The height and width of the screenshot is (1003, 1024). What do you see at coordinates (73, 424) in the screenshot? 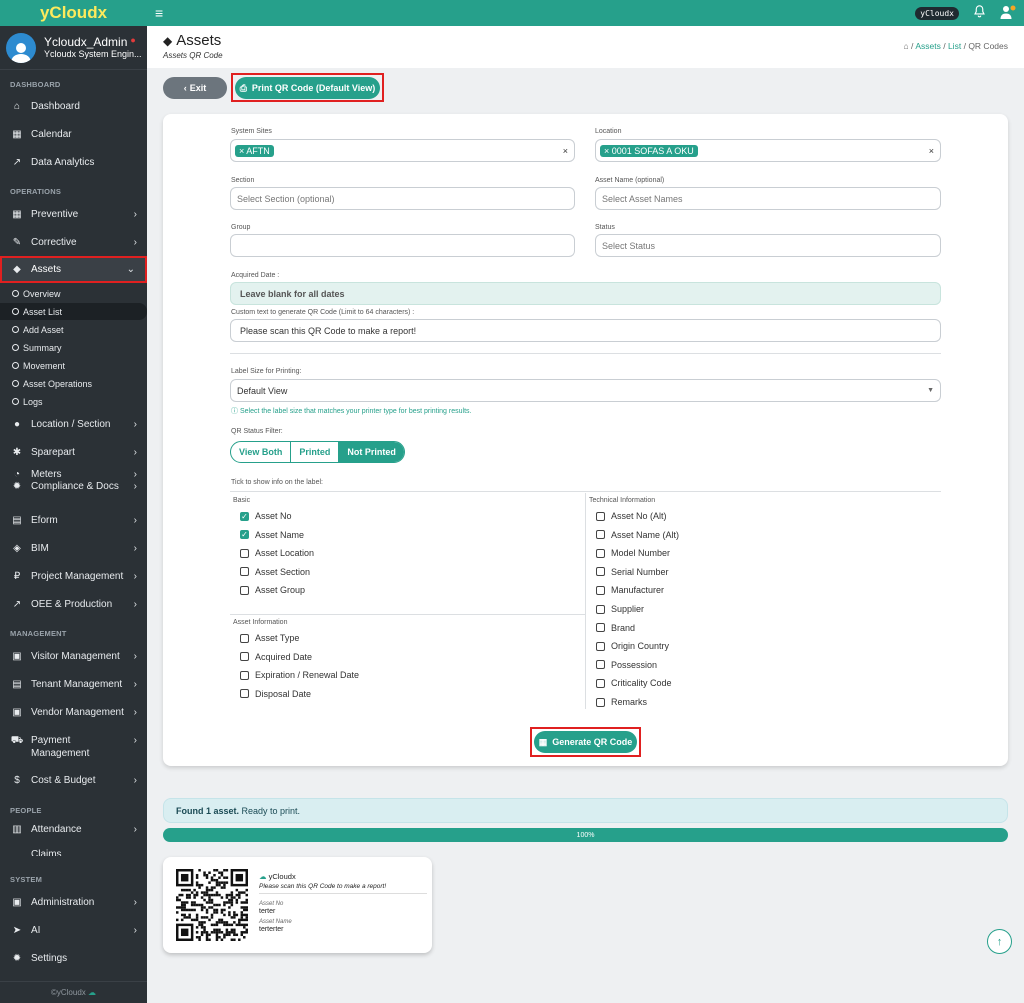
I see `sidebar-item-location: ● Location / Section ›` at bounding box center [73, 424].